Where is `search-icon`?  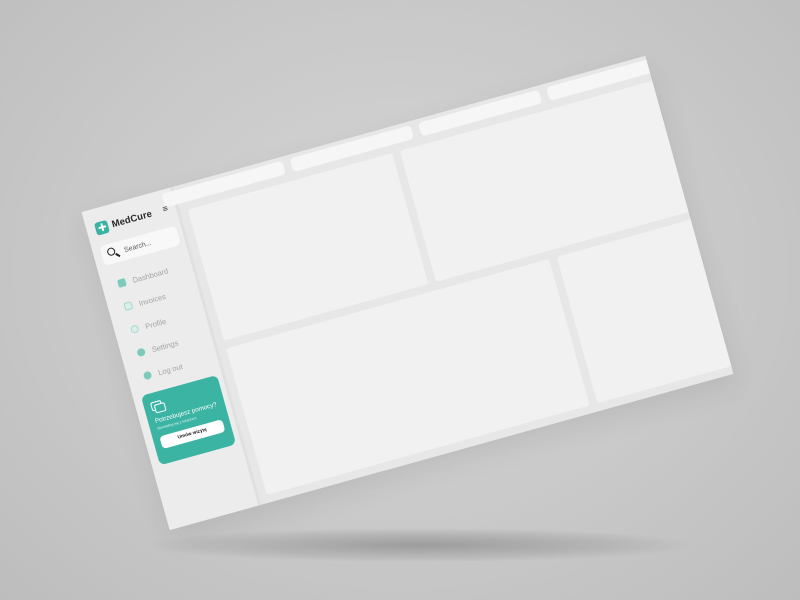
search-icon is located at coordinates (113, 253).